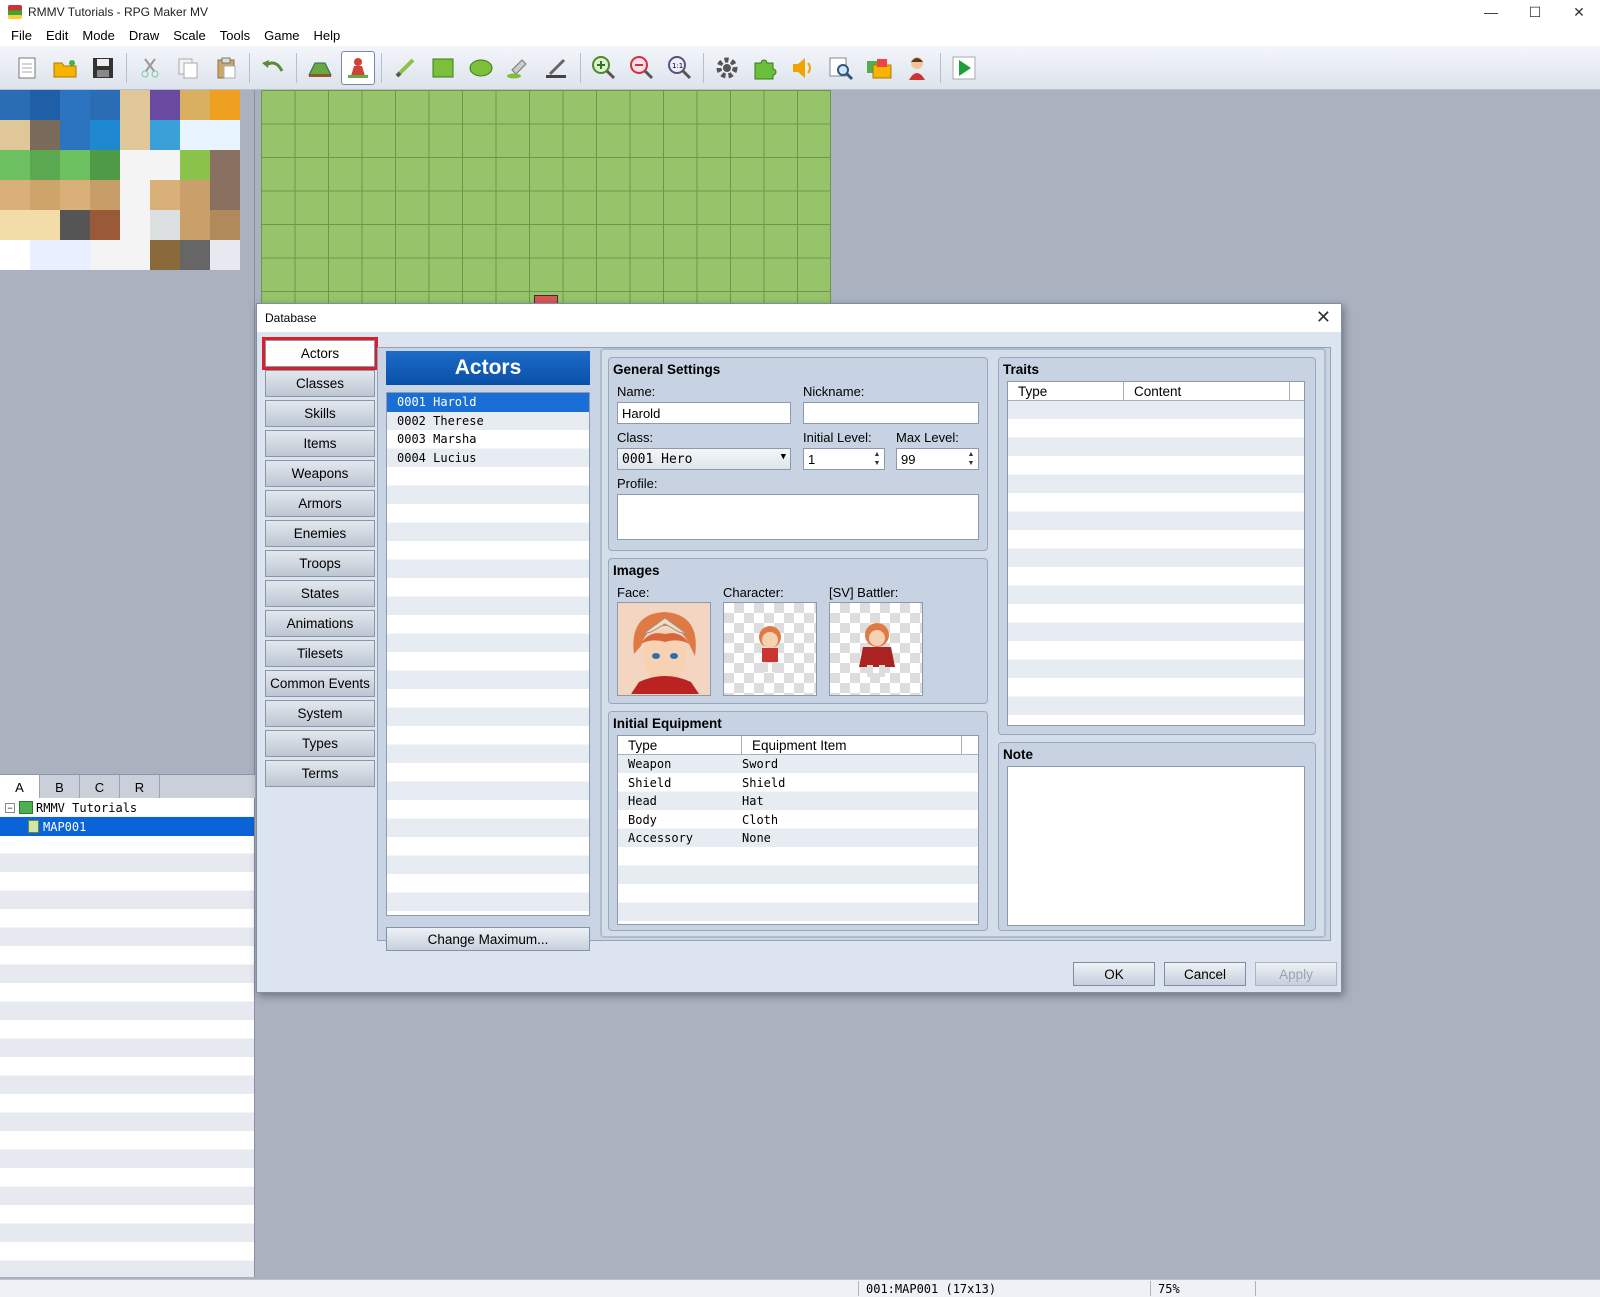  Describe the element at coordinates (273, 68) in the screenshot. I see `undo-icon` at that location.